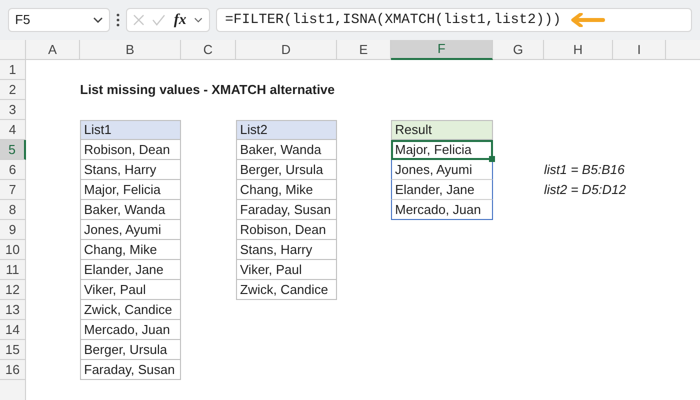 The image size is (700, 400). I want to click on check-icon, so click(159, 20).